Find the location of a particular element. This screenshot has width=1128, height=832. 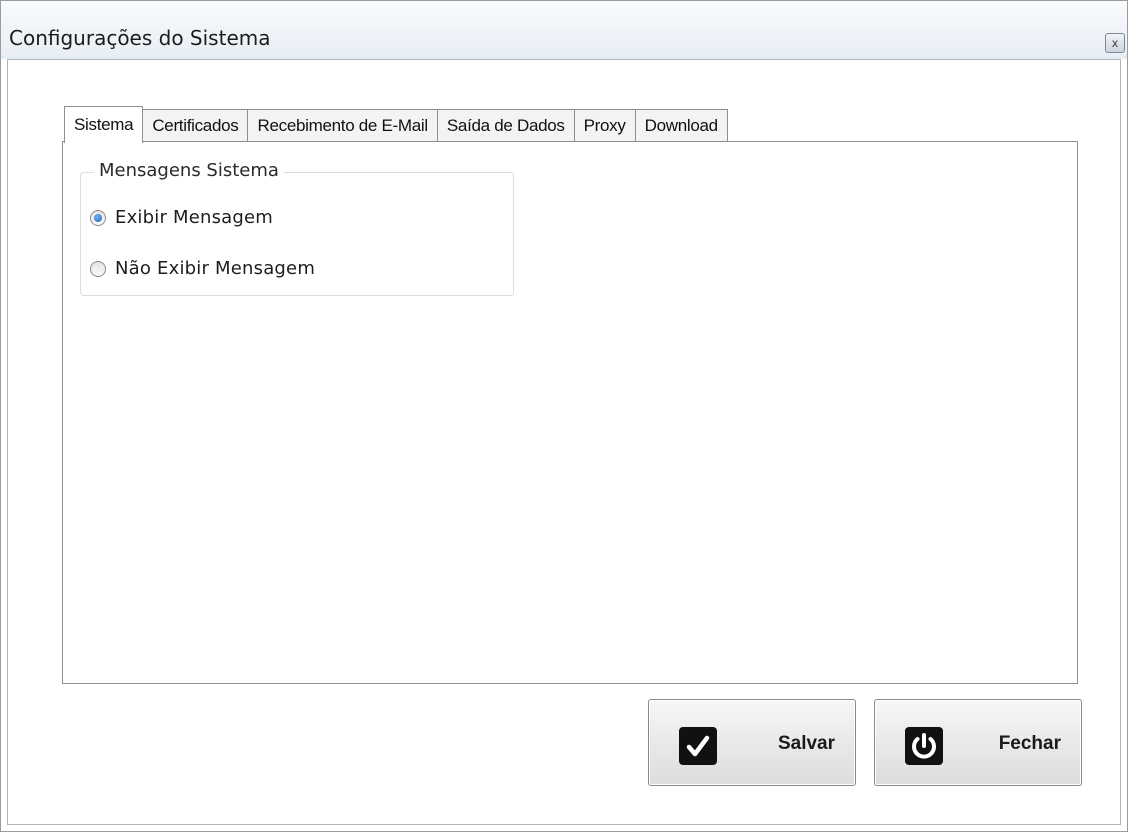

messages-group-title: Mensagens Sistema is located at coordinates (189, 170).